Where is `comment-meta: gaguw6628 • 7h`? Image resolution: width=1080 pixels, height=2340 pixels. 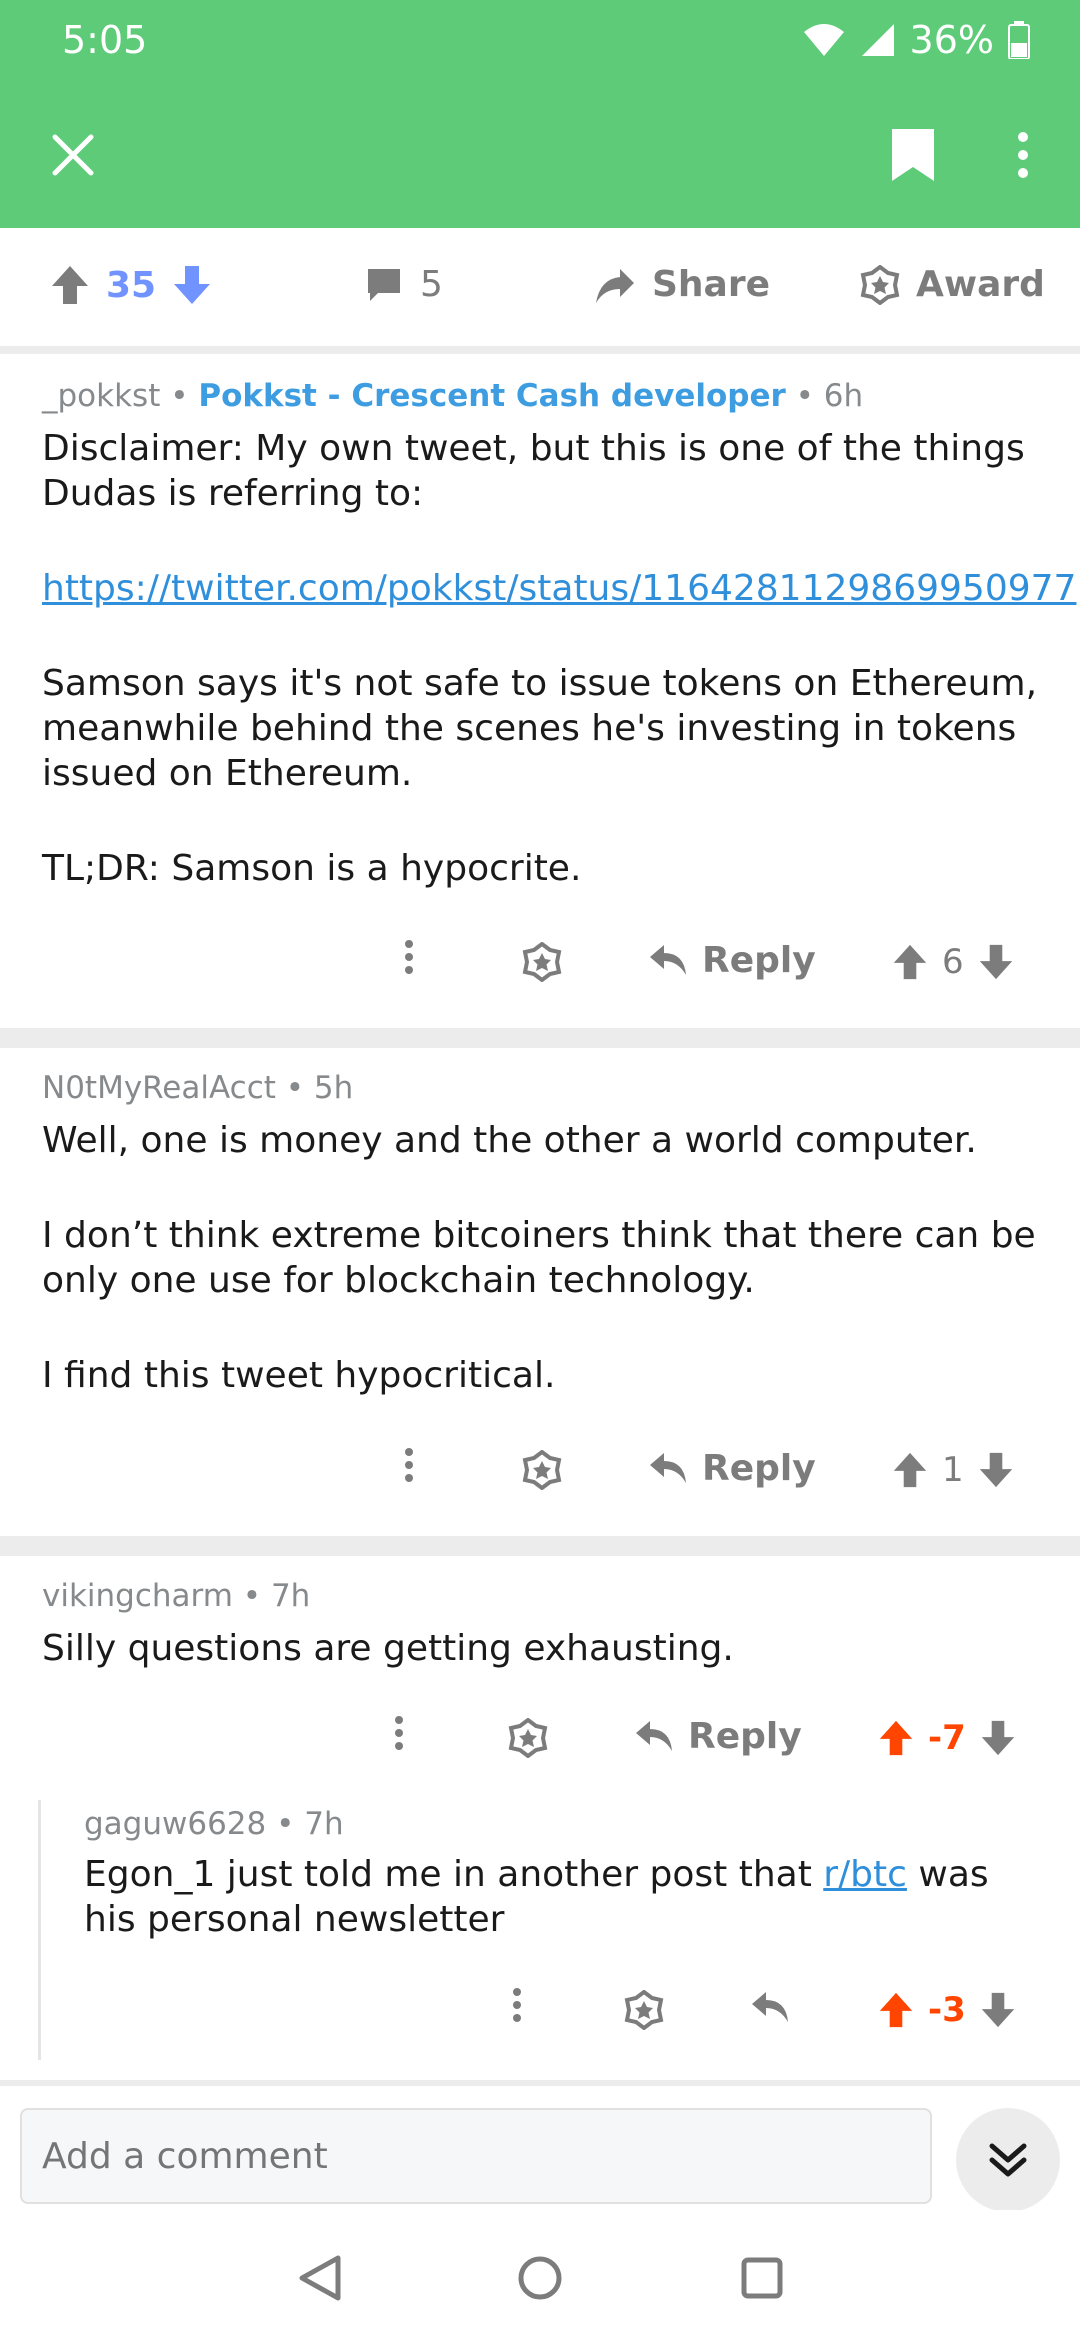 comment-meta: gaguw6628 • 7h is located at coordinates (214, 1824).